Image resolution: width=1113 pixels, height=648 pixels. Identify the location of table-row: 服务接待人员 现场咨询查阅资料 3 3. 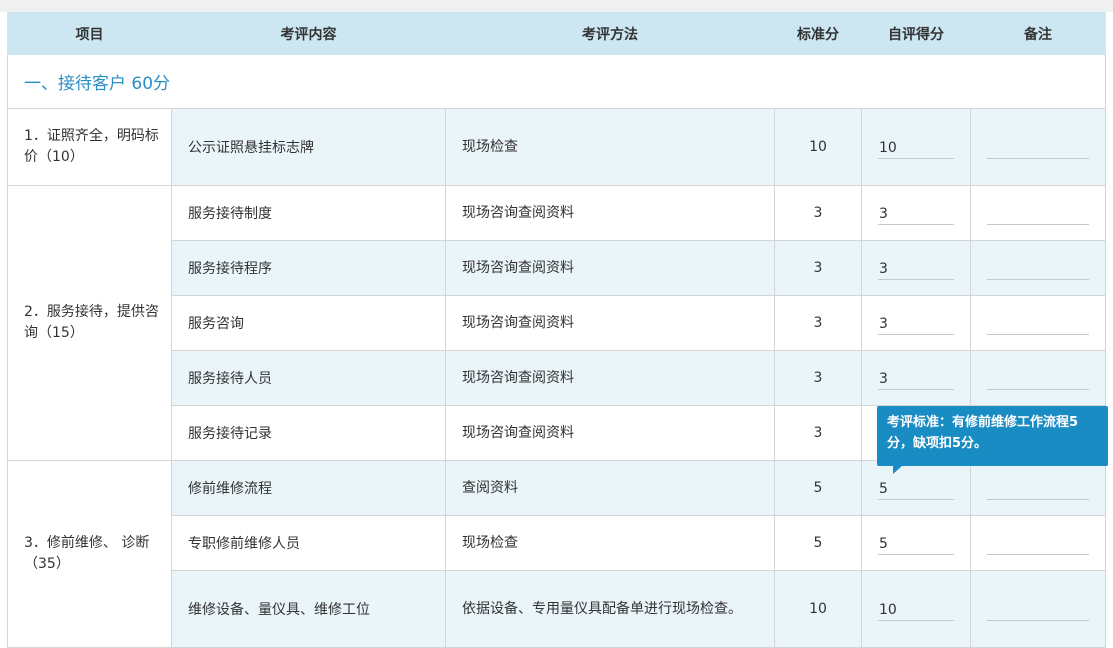
(557, 378).